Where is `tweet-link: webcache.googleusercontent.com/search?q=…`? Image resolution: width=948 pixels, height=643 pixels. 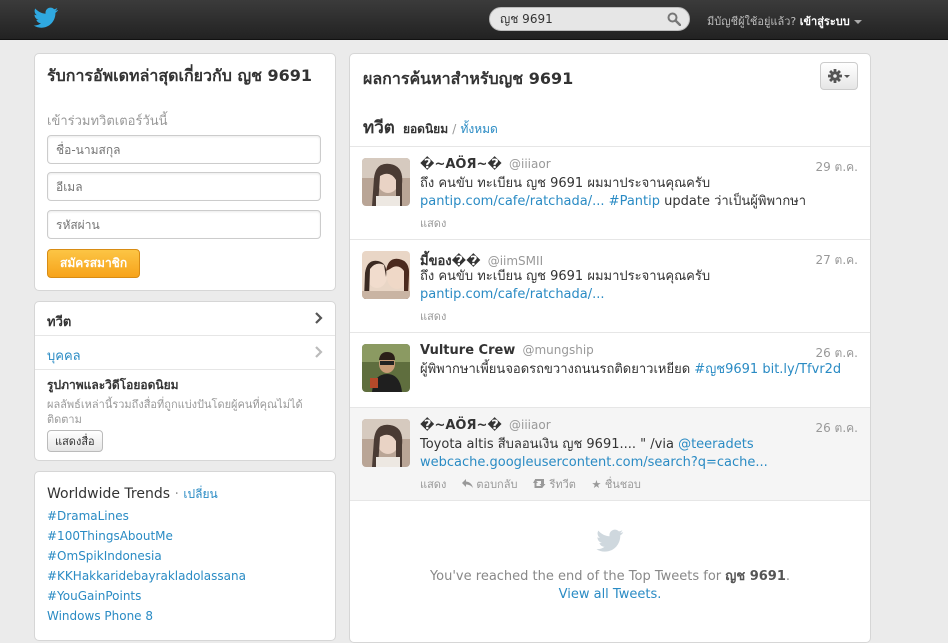 tweet-link: webcache.googleusercontent.com/search?q=… is located at coordinates (594, 462).